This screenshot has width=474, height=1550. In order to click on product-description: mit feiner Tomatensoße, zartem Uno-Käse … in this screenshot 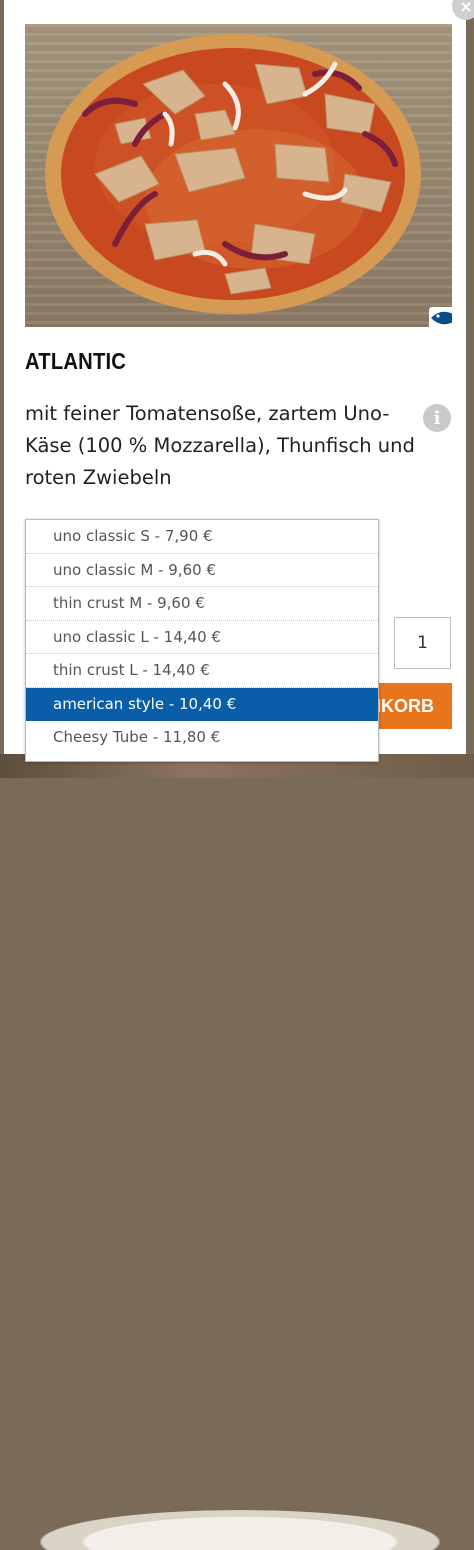, I will do `click(220, 445)`.